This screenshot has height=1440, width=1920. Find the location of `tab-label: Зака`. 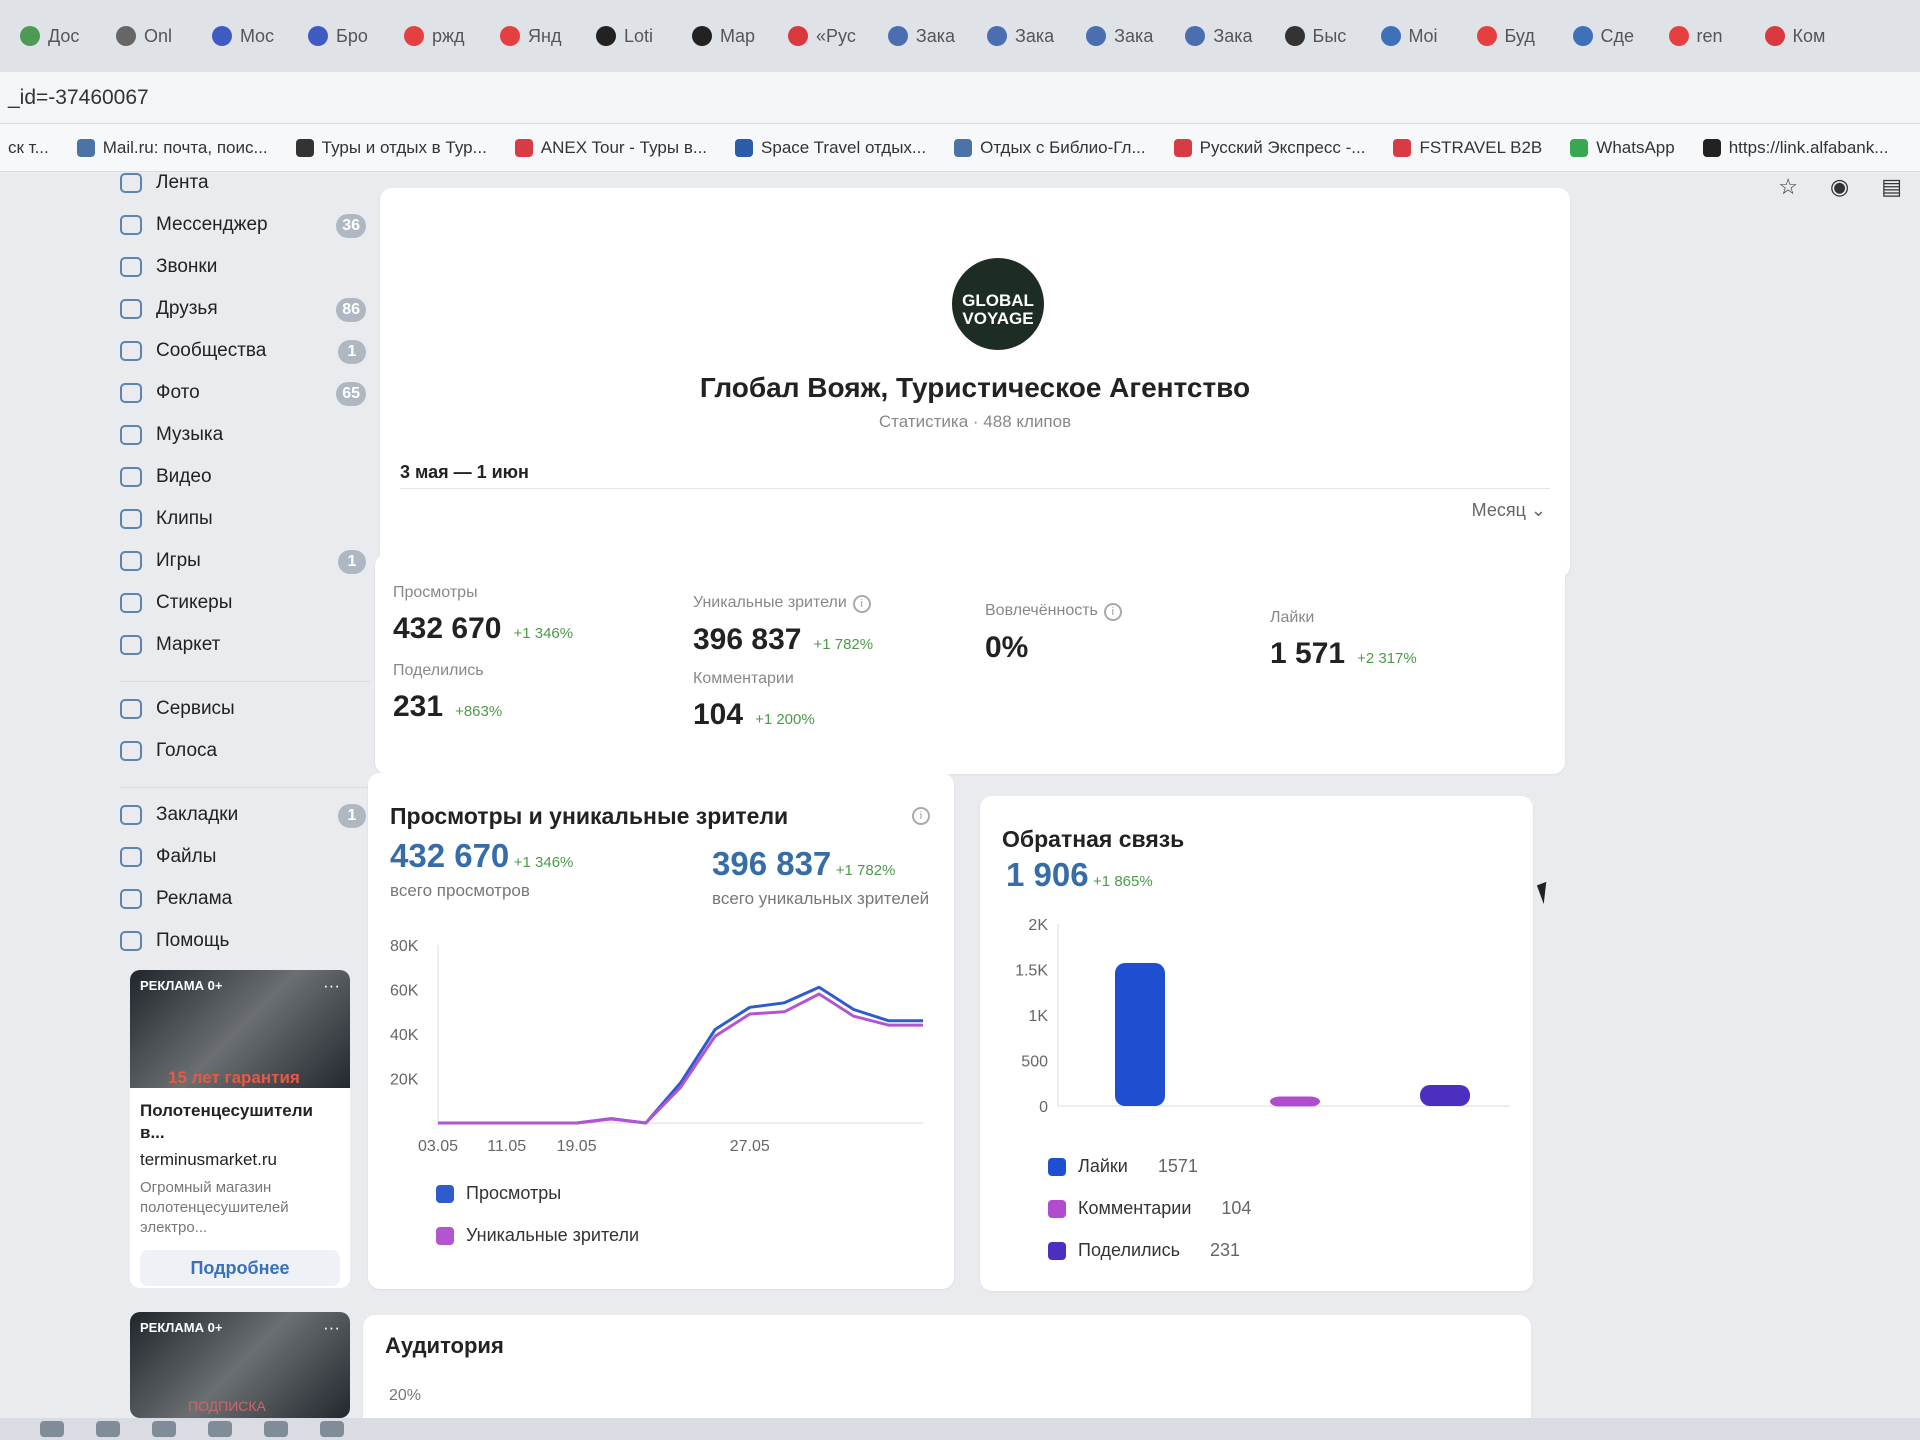

tab-label: Зака is located at coordinates (1134, 35).